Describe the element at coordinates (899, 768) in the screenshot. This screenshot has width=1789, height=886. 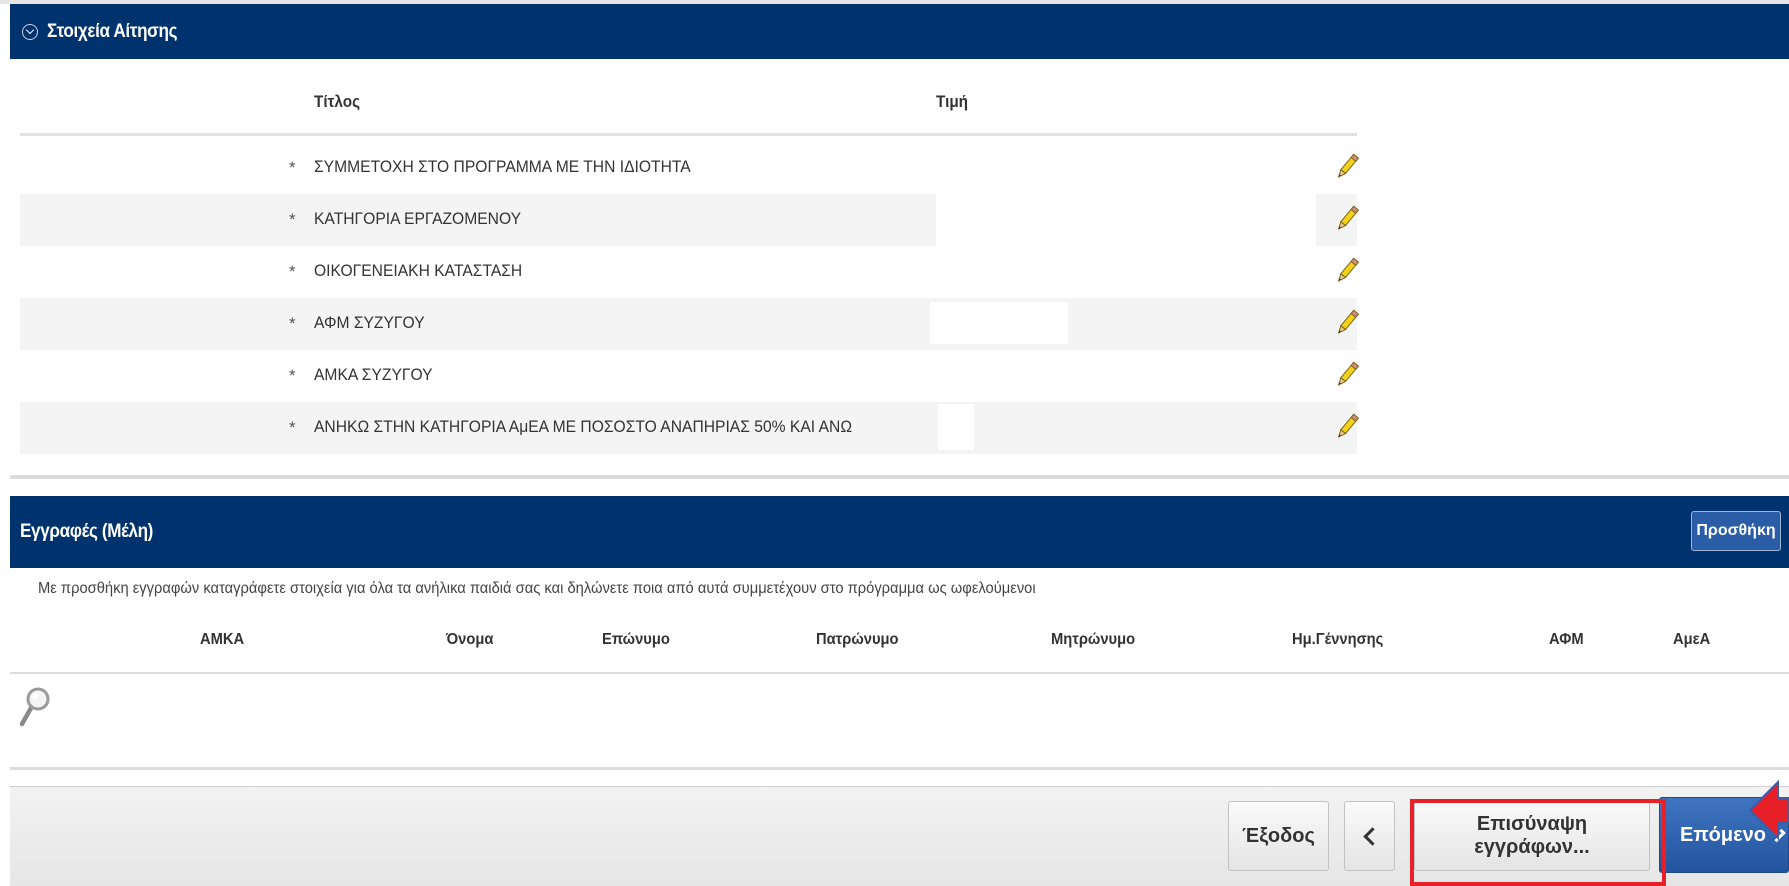
I see `table-bottom-divider` at that location.